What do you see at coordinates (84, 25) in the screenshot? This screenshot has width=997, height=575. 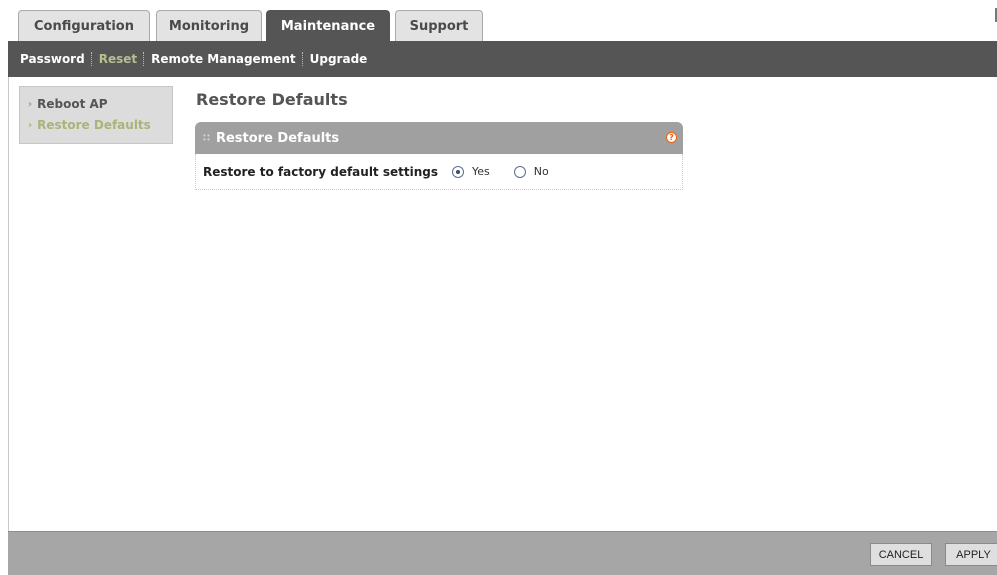 I see `tab-configuration: Configuration` at bounding box center [84, 25].